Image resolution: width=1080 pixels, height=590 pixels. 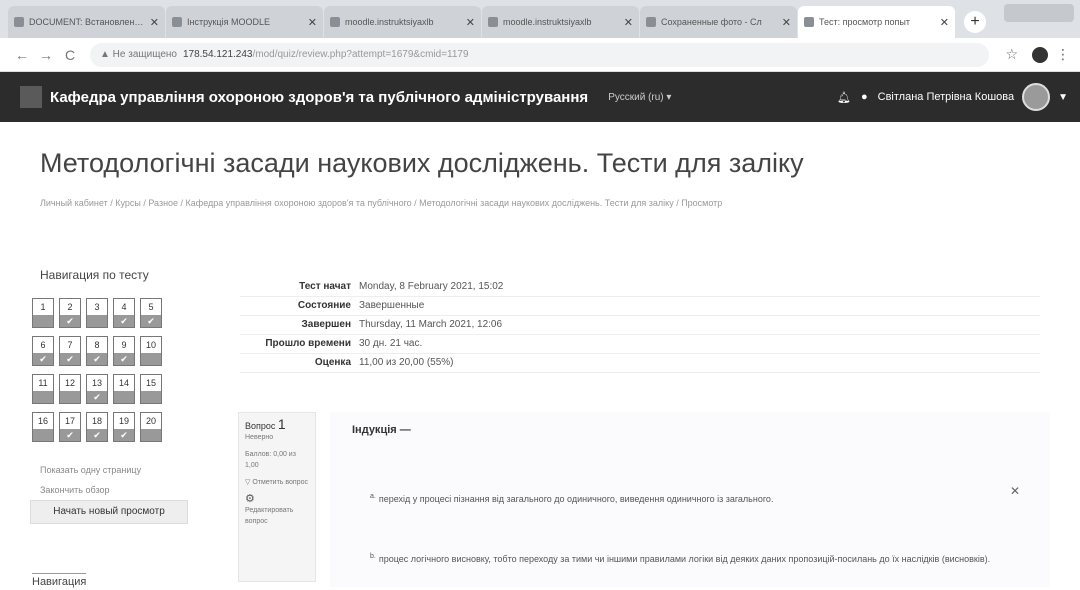 What do you see at coordinates (277, 516) in the screenshot?
I see `edit-question-link: Редактировать вопрос` at bounding box center [277, 516].